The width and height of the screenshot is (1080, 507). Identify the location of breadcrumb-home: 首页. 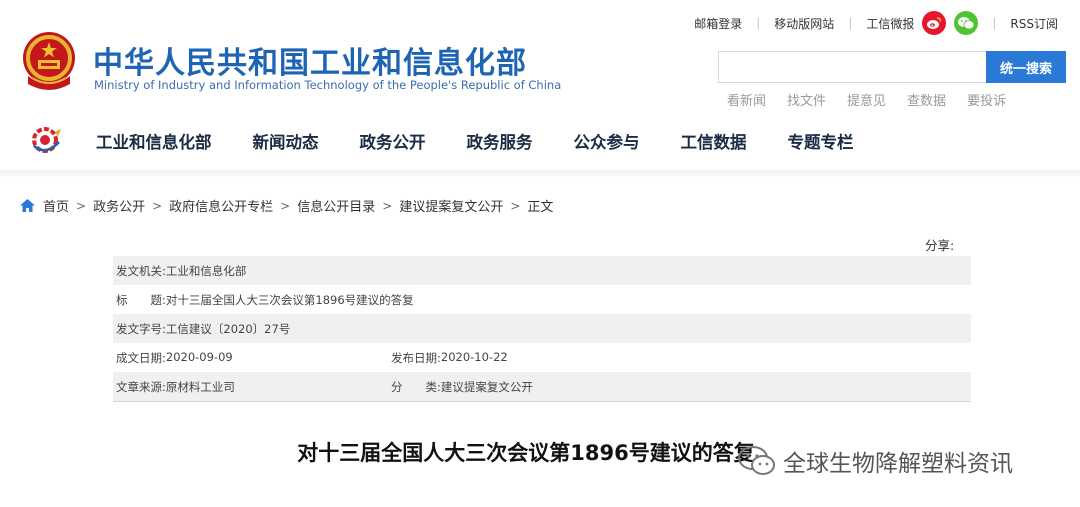
(56, 205).